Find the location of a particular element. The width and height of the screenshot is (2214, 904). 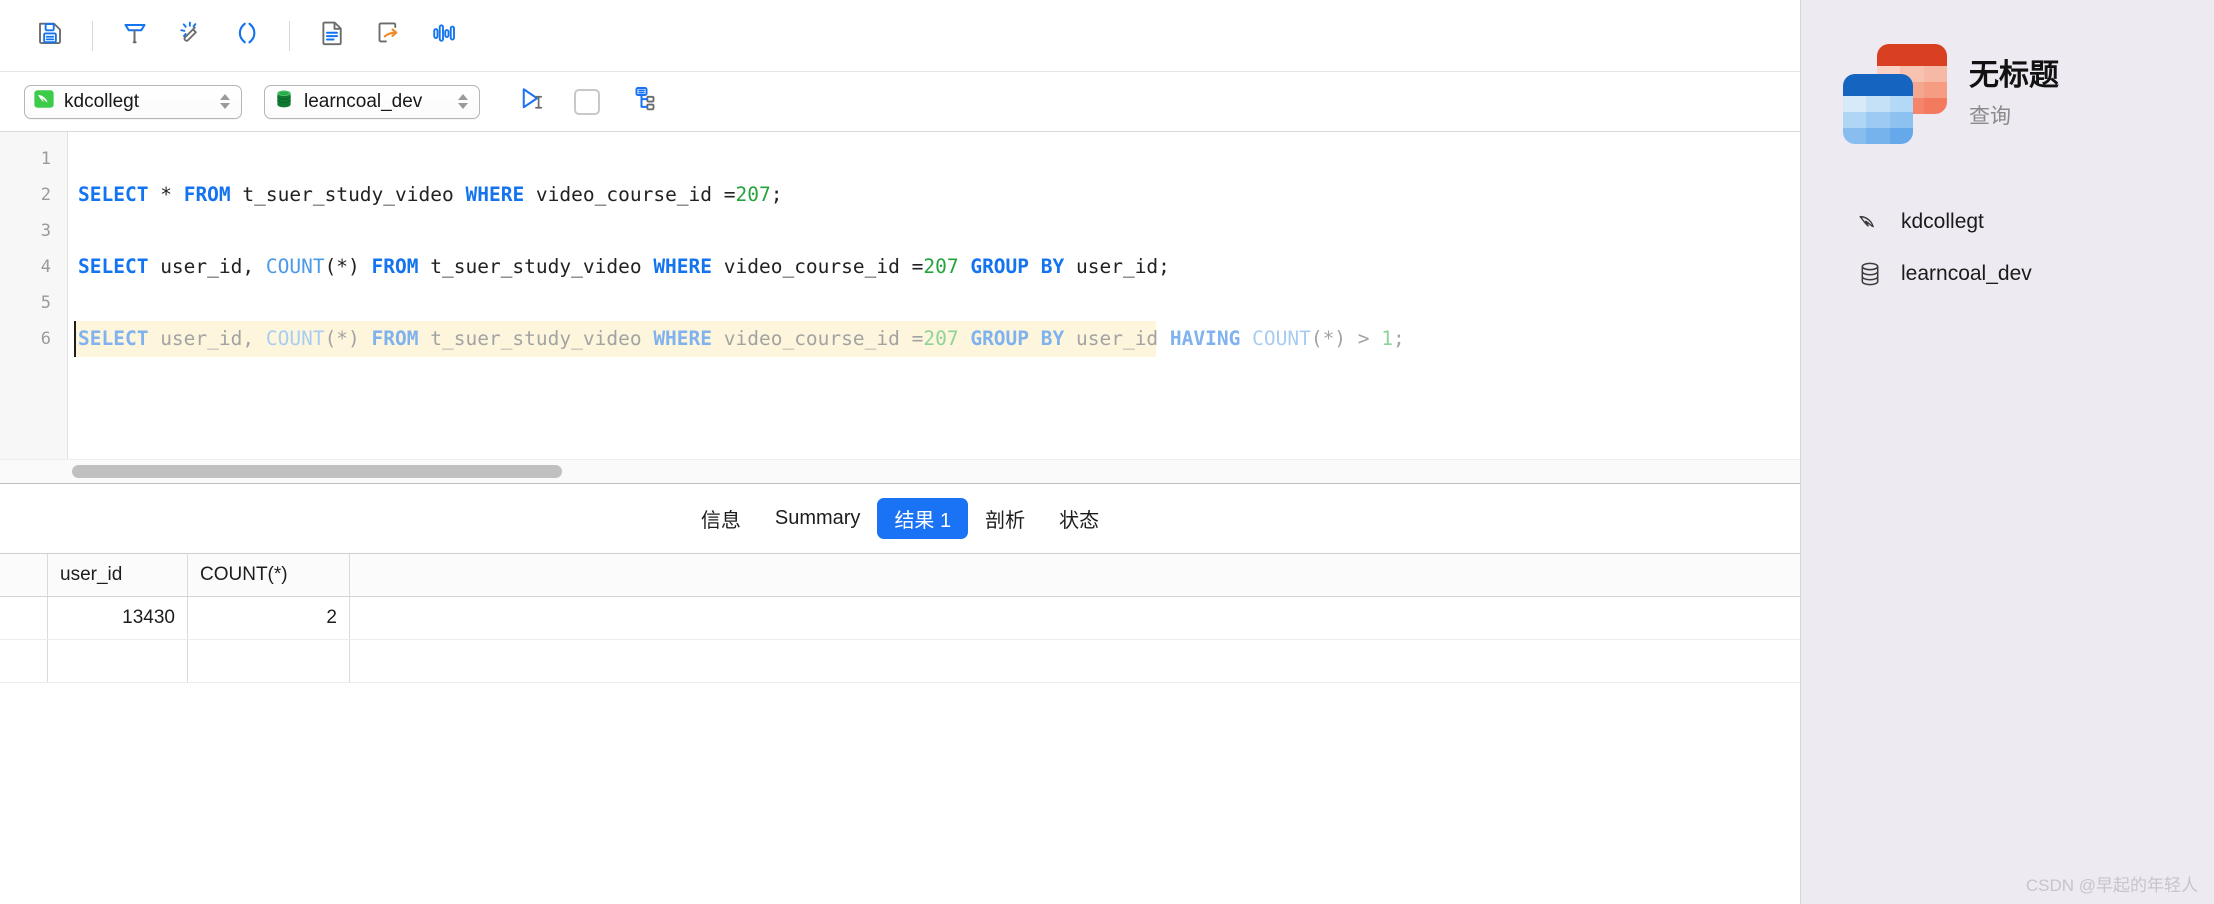

connection-stepper is located at coordinates (225, 101).